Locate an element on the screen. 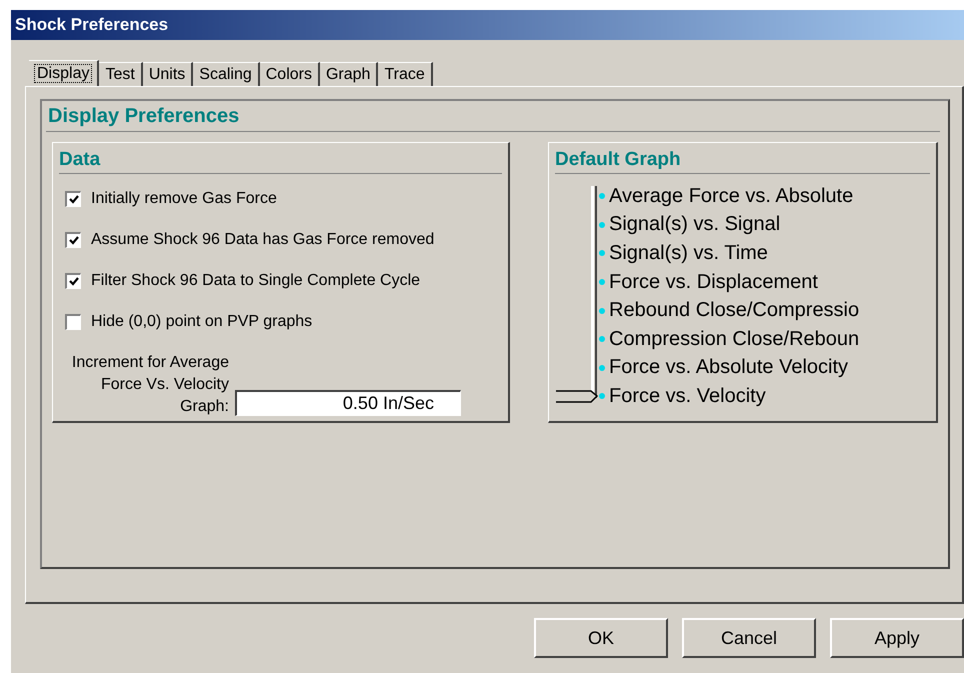  graph-option: Signal(s) vs. Signal is located at coordinates (694, 224).